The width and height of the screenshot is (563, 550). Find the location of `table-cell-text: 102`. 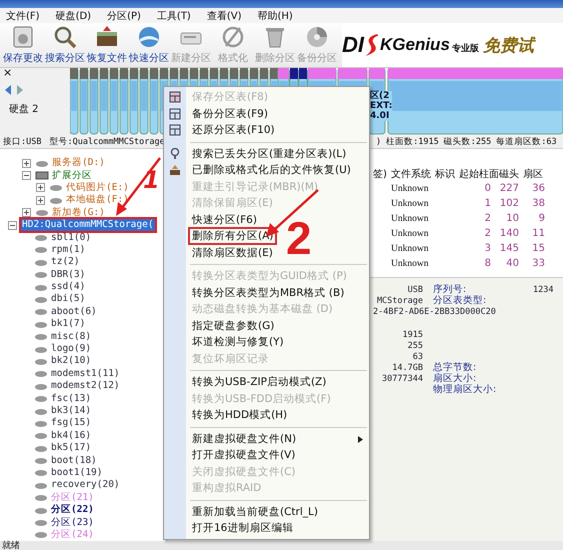

table-cell-text: 102 is located at coordinates (509, 203).